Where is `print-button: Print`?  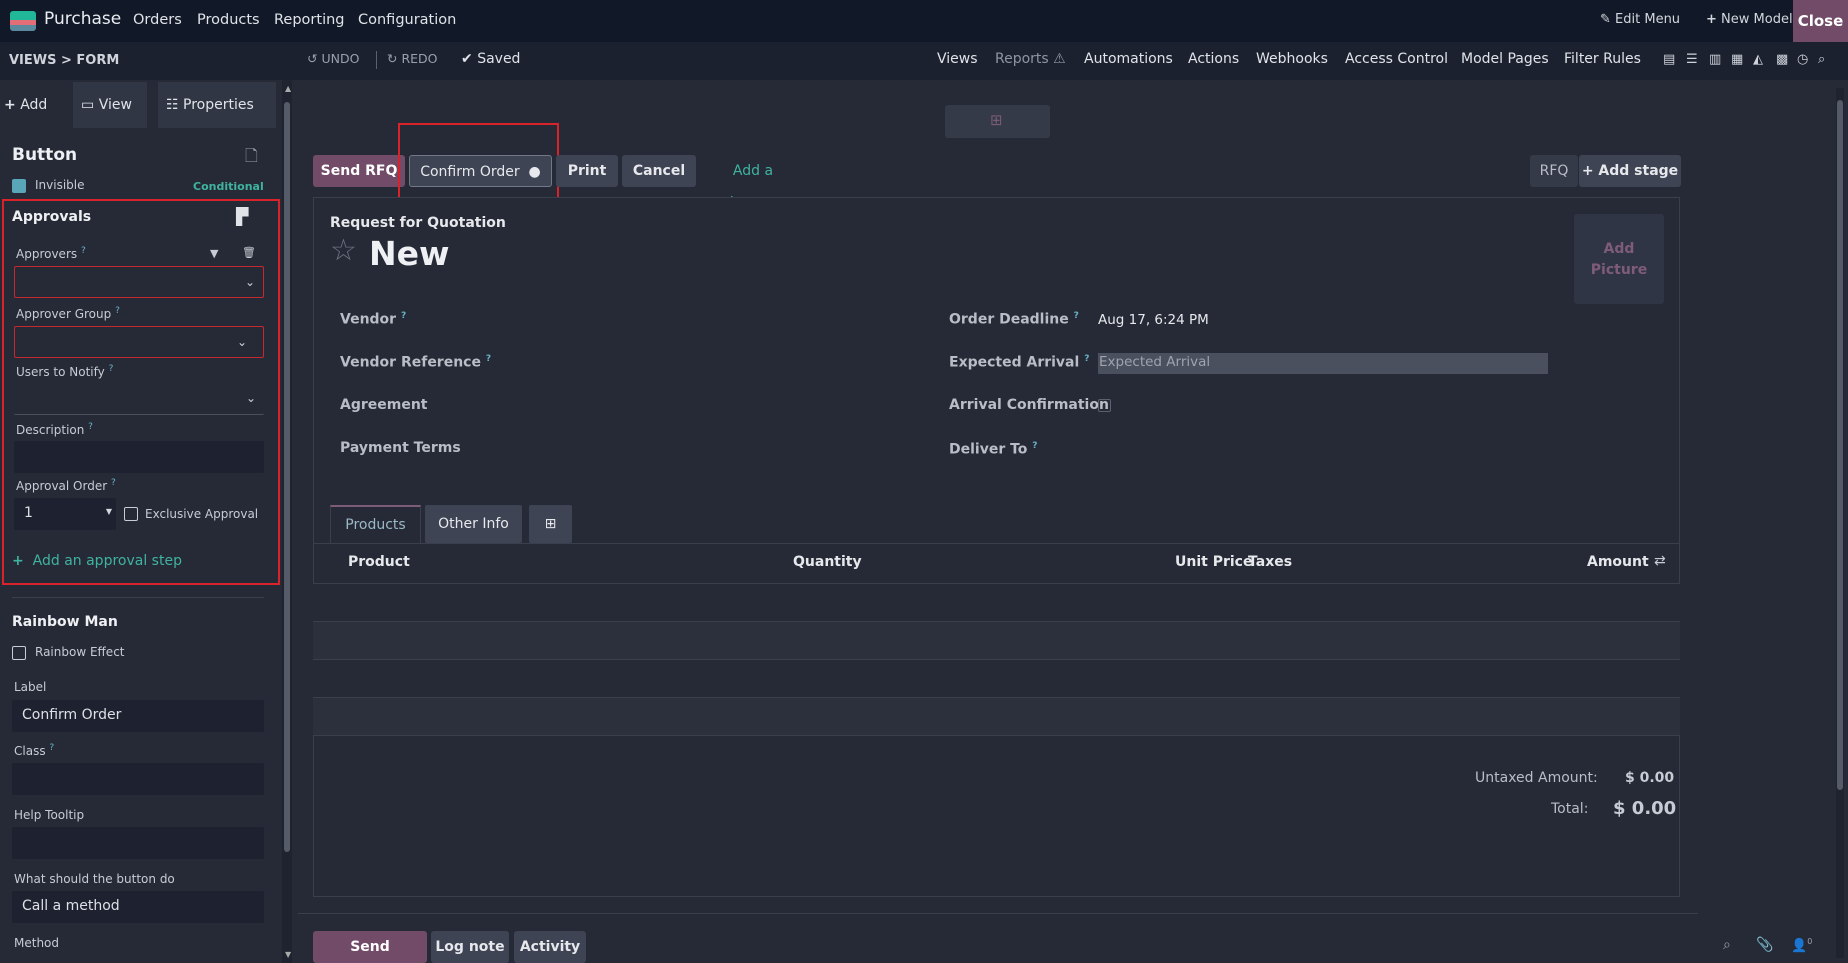 print-button: Print is located at coordinates (587, 171).